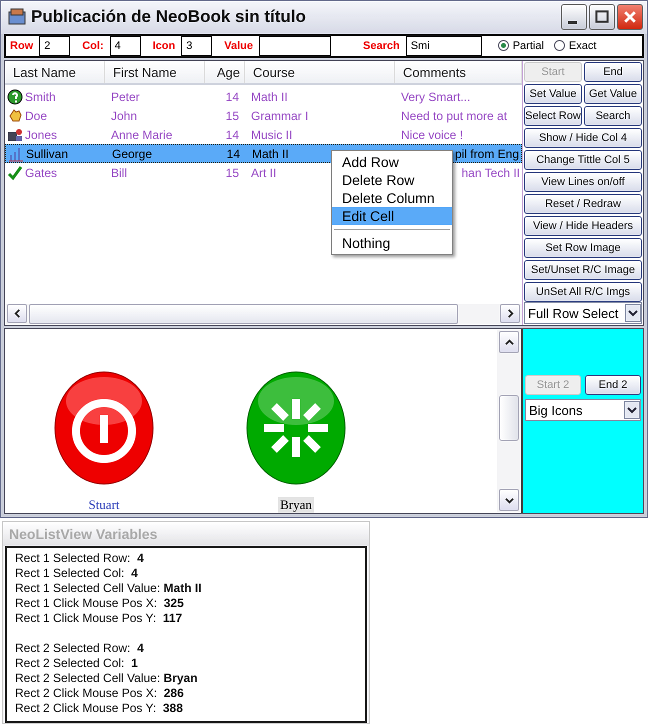 The image size is (648, 727). What do you see at coordinates (47, 153) in the screenshot?
I see `table-cell: Sullivan` at bounding box center [47, 153].